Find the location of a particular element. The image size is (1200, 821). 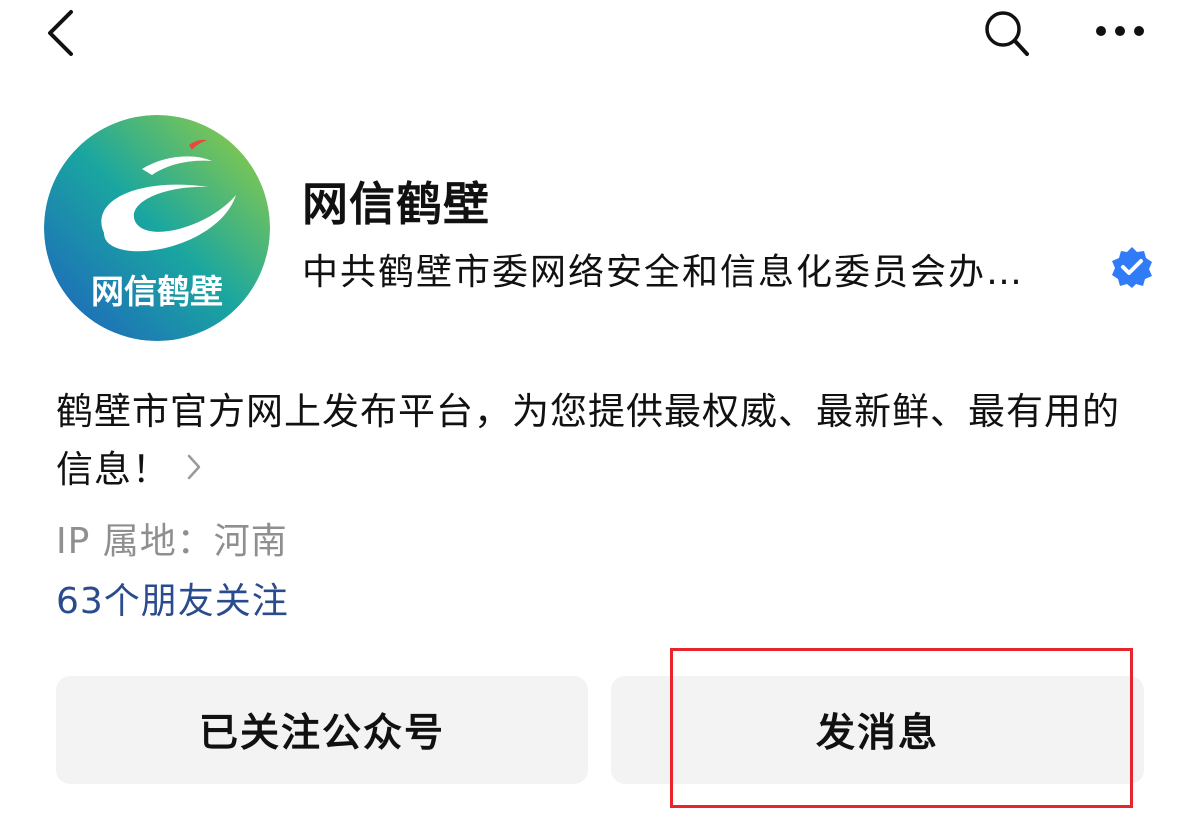

account-description: 鹤壁市官方网上发布平台，为您提供最权威、最新鲜、最有用的信息！ is located at coordinates (606, 442).